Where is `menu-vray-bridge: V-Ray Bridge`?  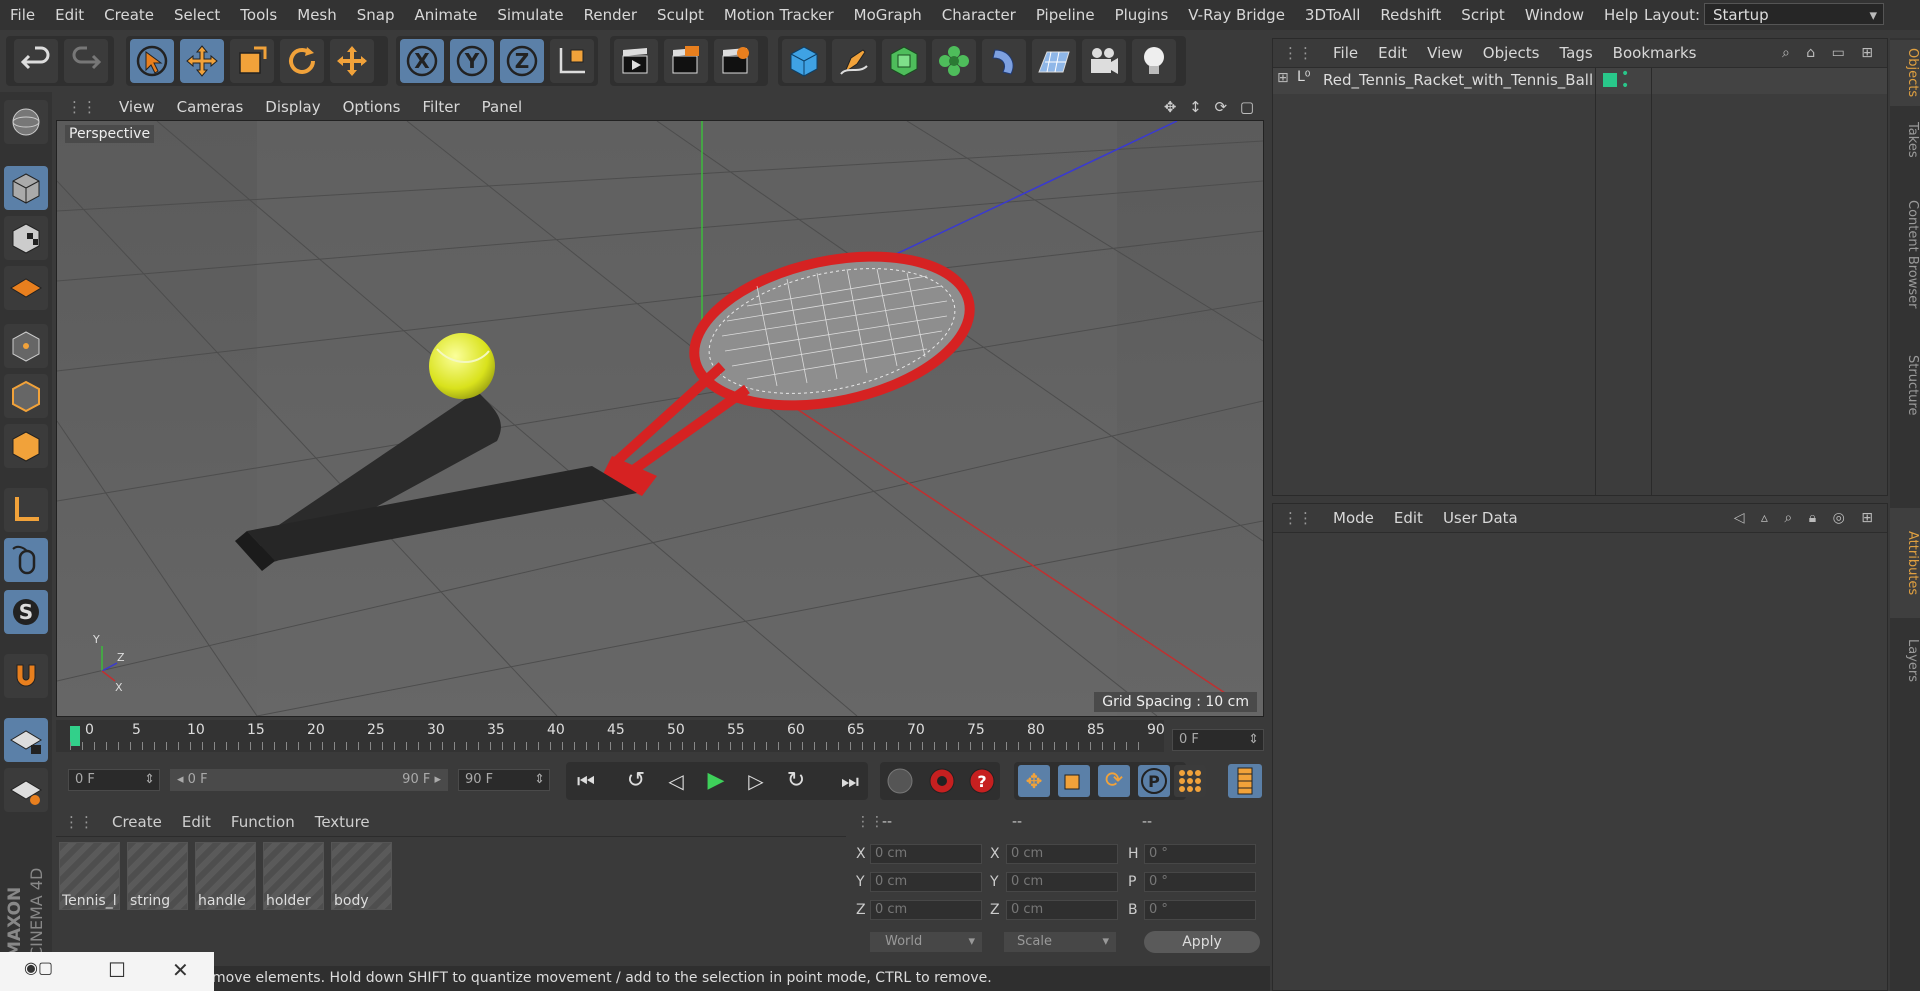
menu-vray-bridge: V-Ray Bridge is located at coordinates (1236, 15).